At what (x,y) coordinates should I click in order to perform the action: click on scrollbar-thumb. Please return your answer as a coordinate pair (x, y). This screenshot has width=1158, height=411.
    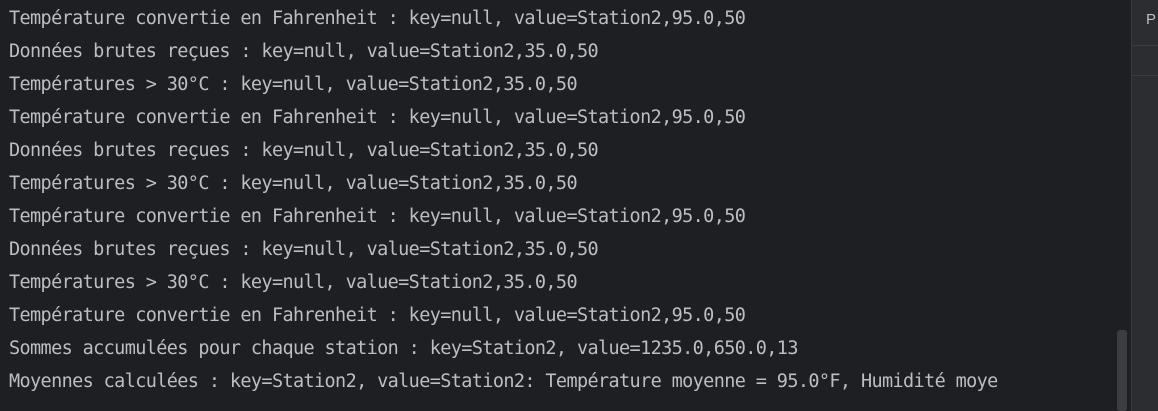
    Looking at the image, I should click on (1122, 370).